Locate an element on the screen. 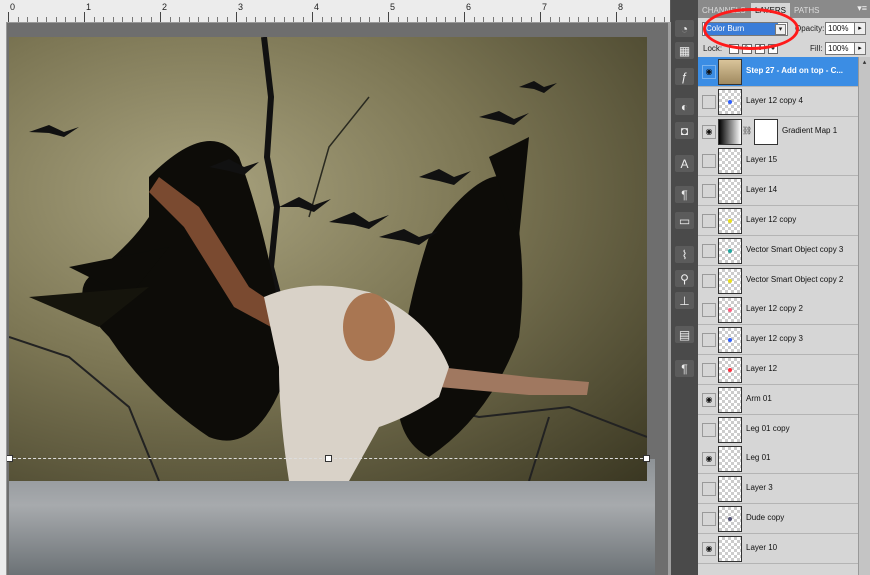 The width and height of the screenshot is (870, 575). layer-row: Vector Smart Object copy 3 is located at coordinates (778, 250).